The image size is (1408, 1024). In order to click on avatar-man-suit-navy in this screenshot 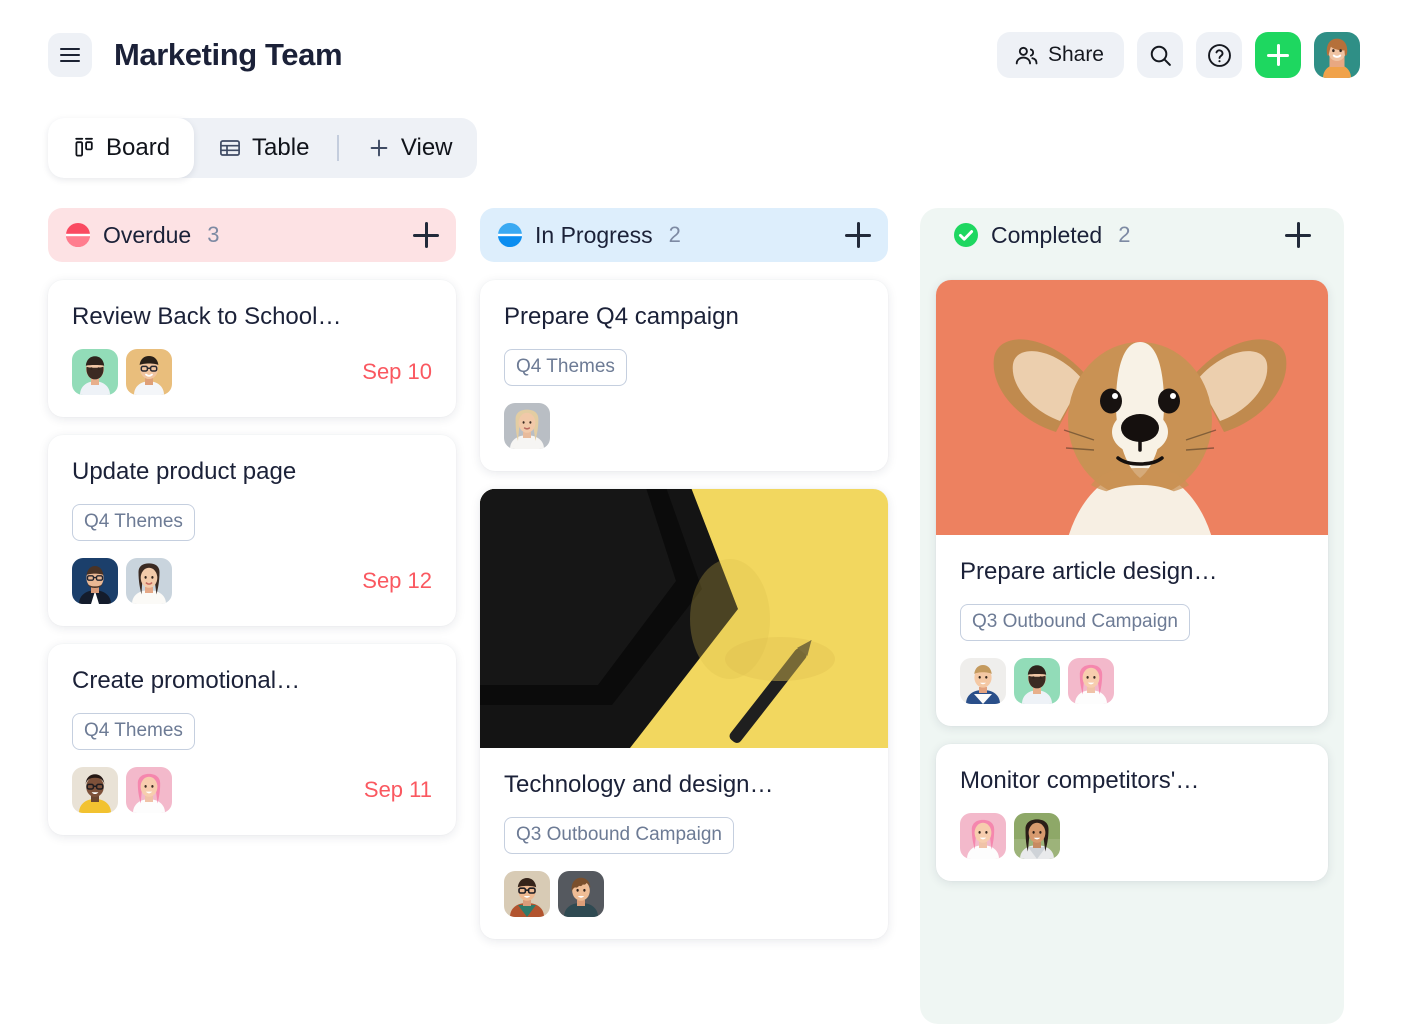, I will do `click(95, 581)`.